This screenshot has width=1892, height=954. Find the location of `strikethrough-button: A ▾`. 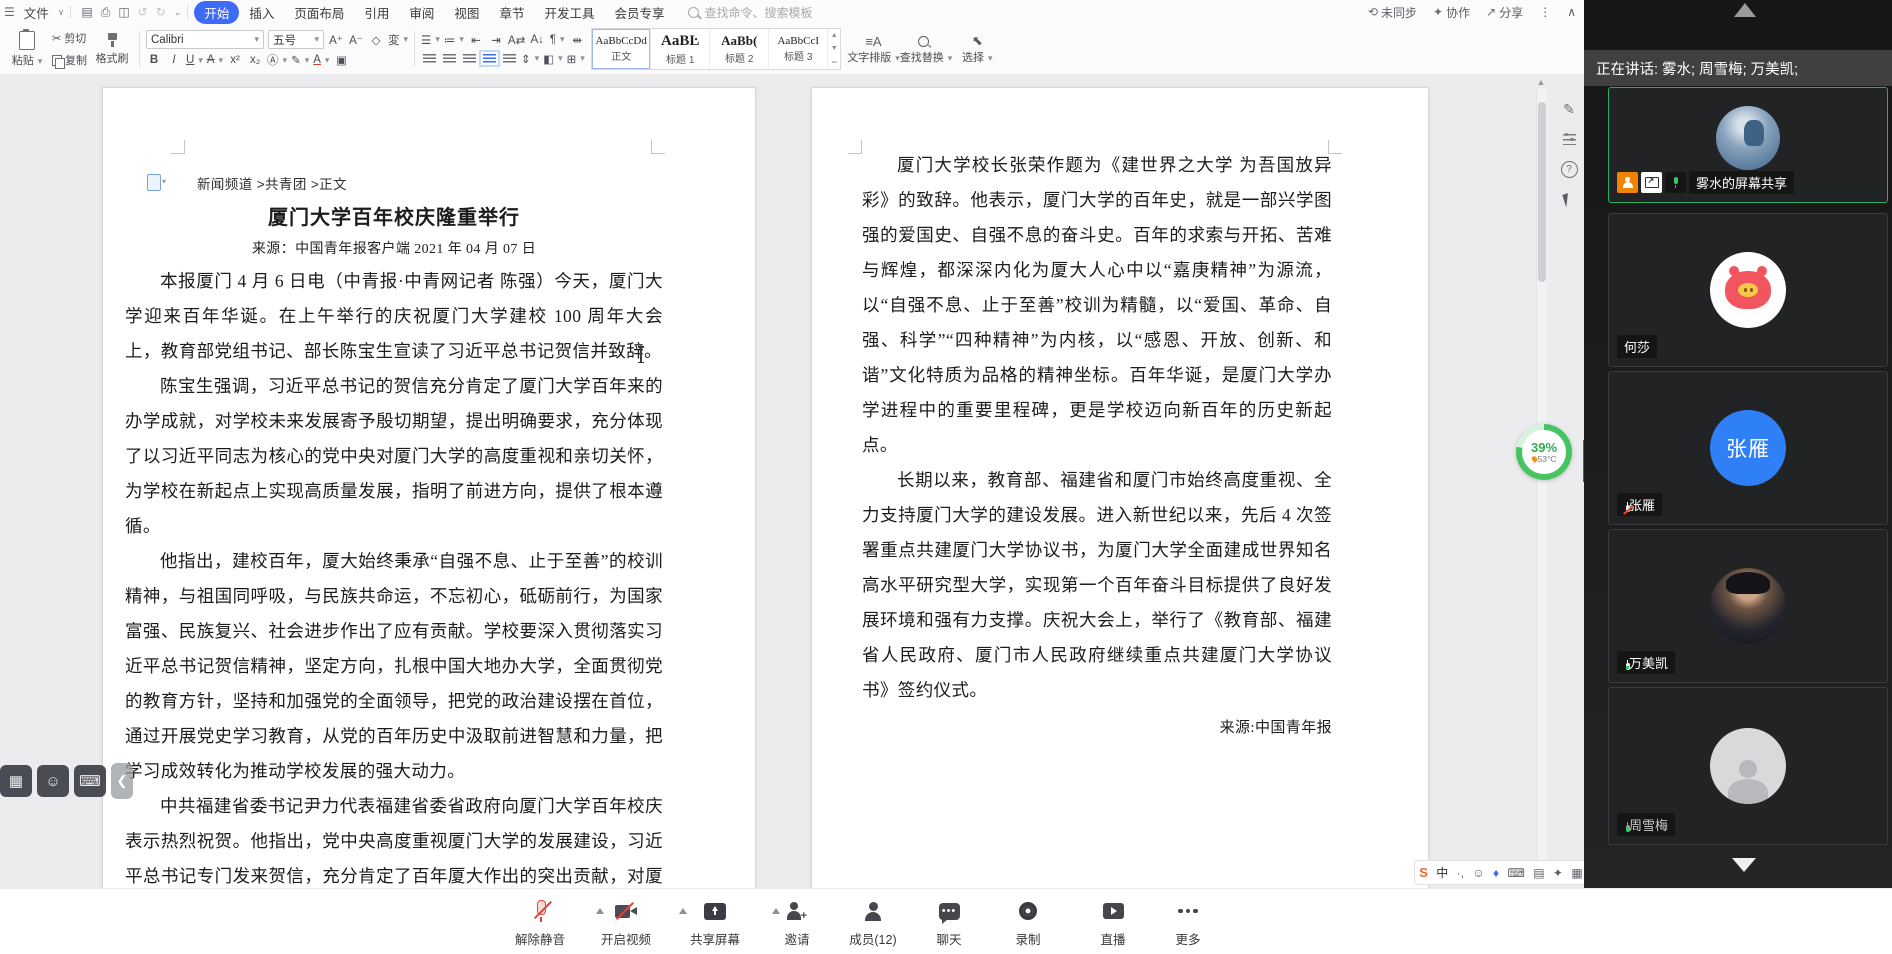

strikethrough-button: A ▾ is located at coordinates (215, 60).